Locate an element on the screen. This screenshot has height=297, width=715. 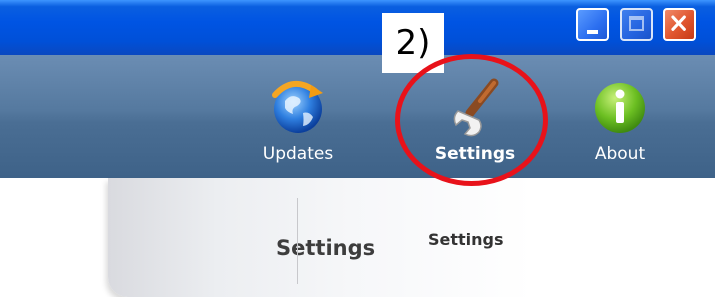
settings-tab: Settings is located at coordinates (466, 239).